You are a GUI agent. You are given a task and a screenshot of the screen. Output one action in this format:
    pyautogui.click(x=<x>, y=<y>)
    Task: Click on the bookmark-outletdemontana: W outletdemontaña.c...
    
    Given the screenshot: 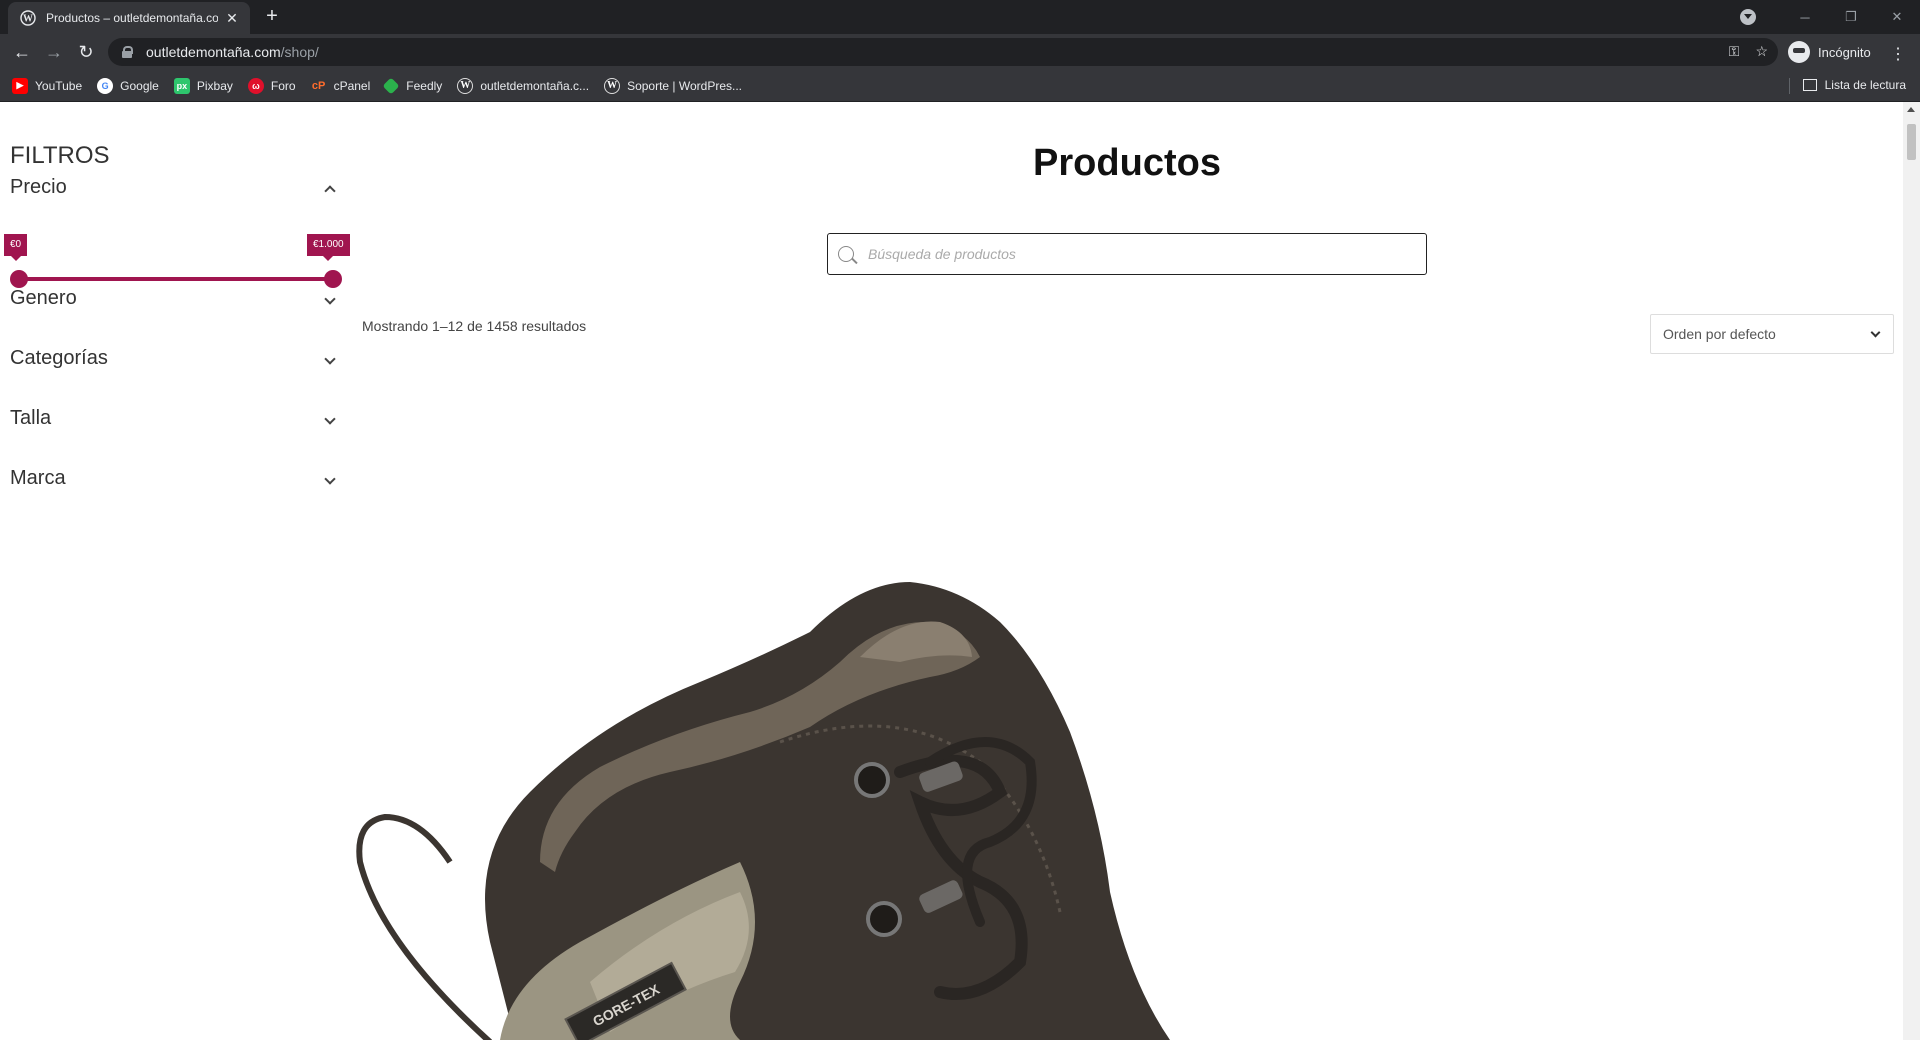 What is the action you would take?
    pyautogui.click(x=523, y=85)
    